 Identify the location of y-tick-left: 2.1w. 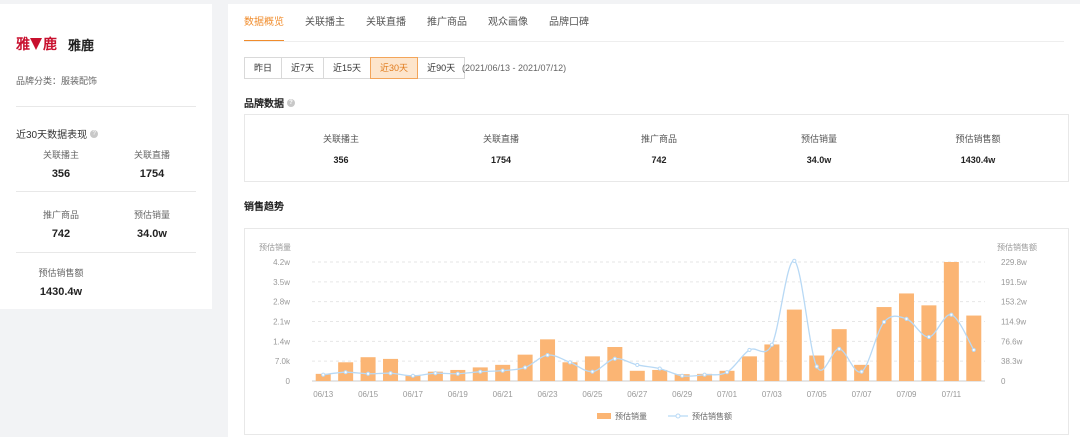
(281, 322).